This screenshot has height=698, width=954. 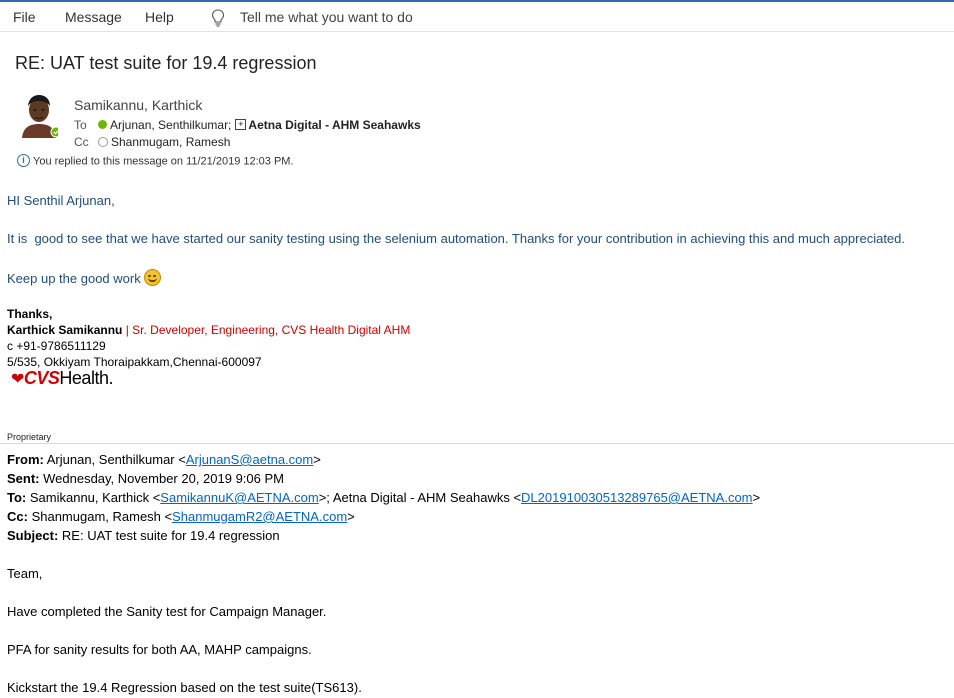 I want to click on lightbulb-icon, so click(x=218, y=18).